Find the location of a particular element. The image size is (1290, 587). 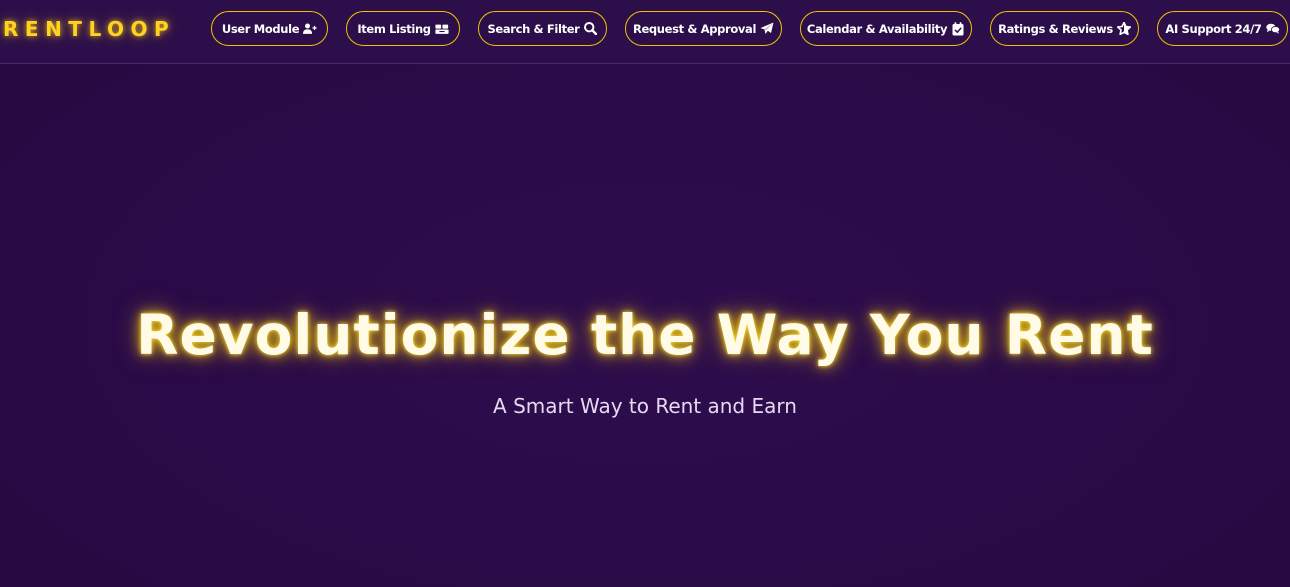

nav-search-filter-button: Search & Filter is located at coordinates (542, 28).